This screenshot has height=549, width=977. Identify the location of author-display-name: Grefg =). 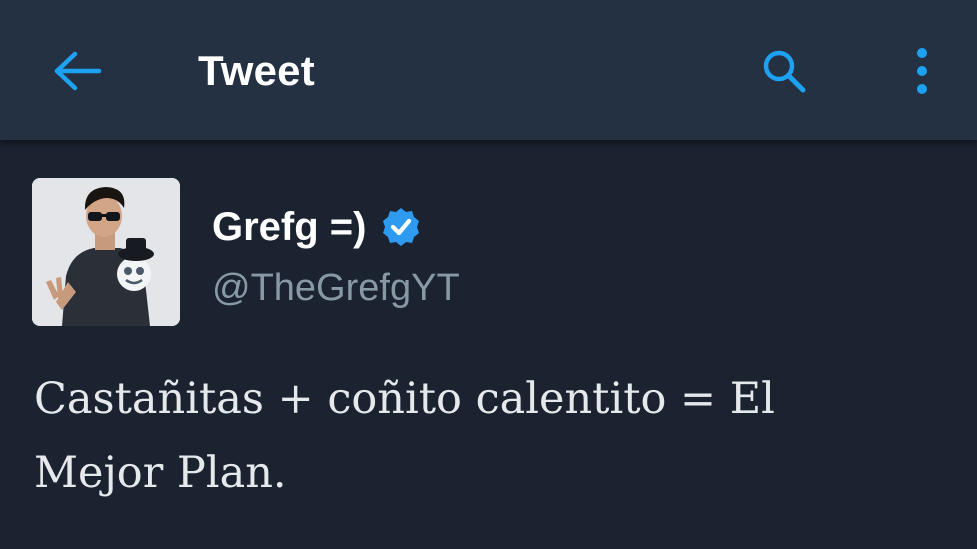
(289, 227).